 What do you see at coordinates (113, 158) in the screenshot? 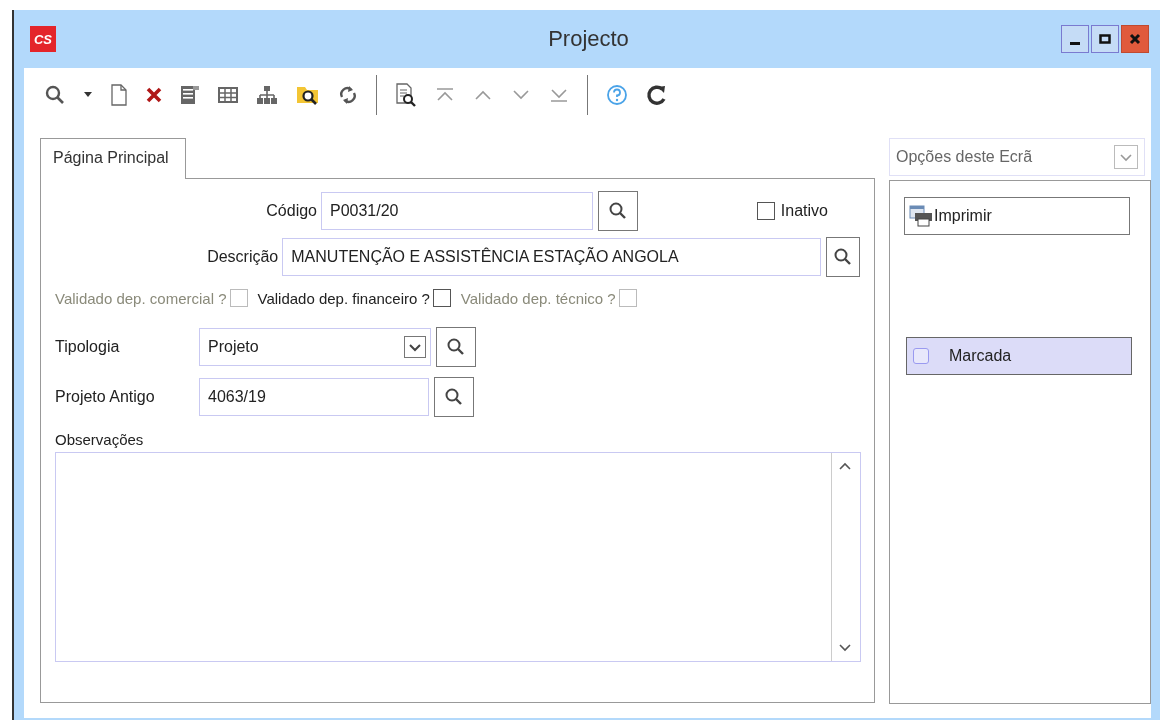
I see `tab: Página Principal` at bounding box center [113, 158].